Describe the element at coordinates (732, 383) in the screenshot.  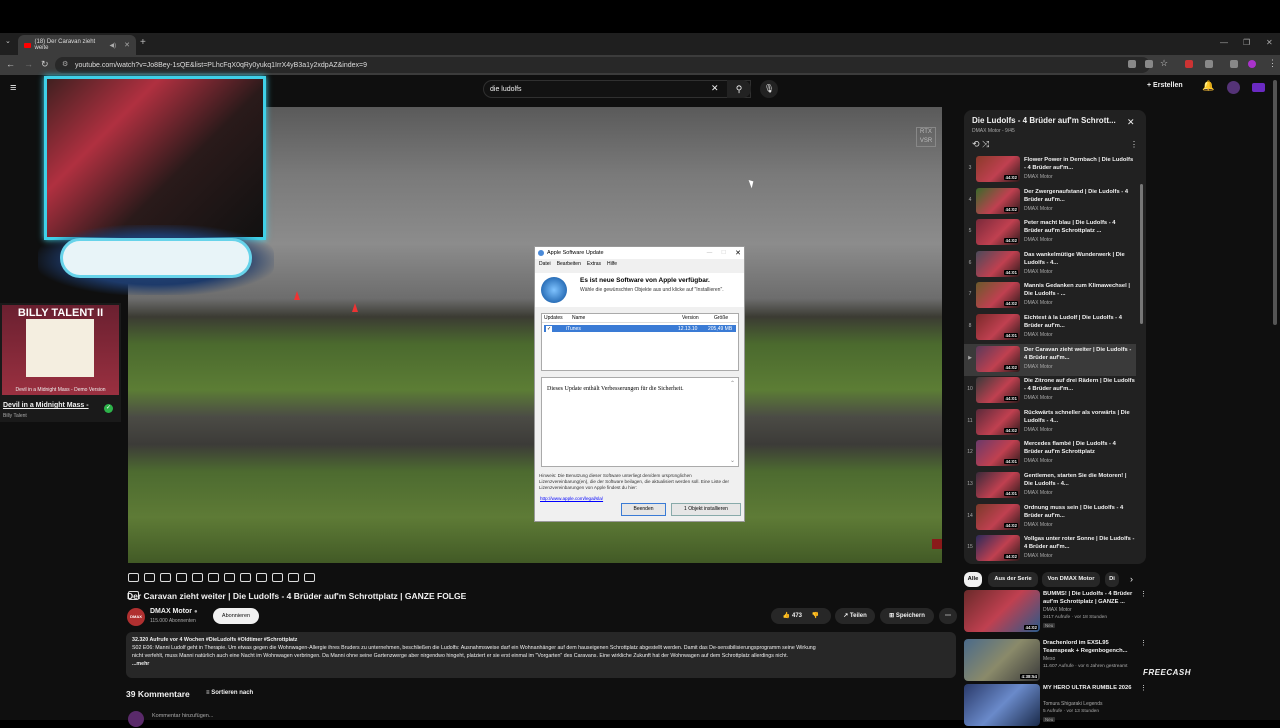
I see `scroll-up-icon: ⌃` at that location.